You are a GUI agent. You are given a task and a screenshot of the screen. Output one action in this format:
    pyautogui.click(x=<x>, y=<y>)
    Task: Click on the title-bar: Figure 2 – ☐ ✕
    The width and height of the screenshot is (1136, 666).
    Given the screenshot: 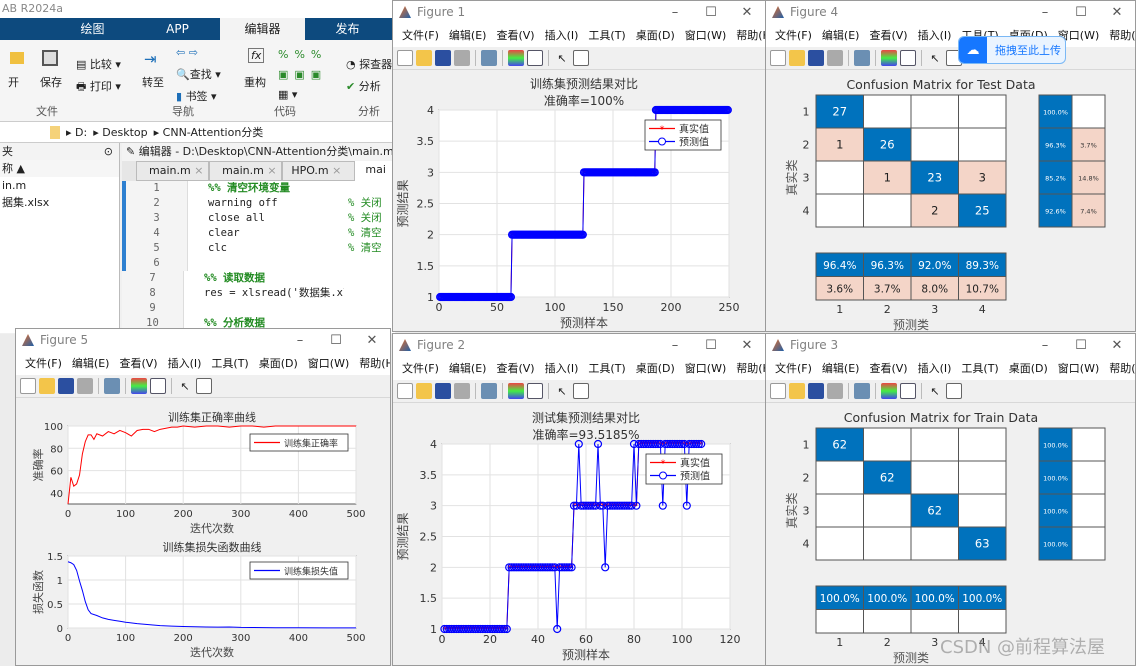 What is the action you would take?
    pyautogui.click(x=579, y=345)
    